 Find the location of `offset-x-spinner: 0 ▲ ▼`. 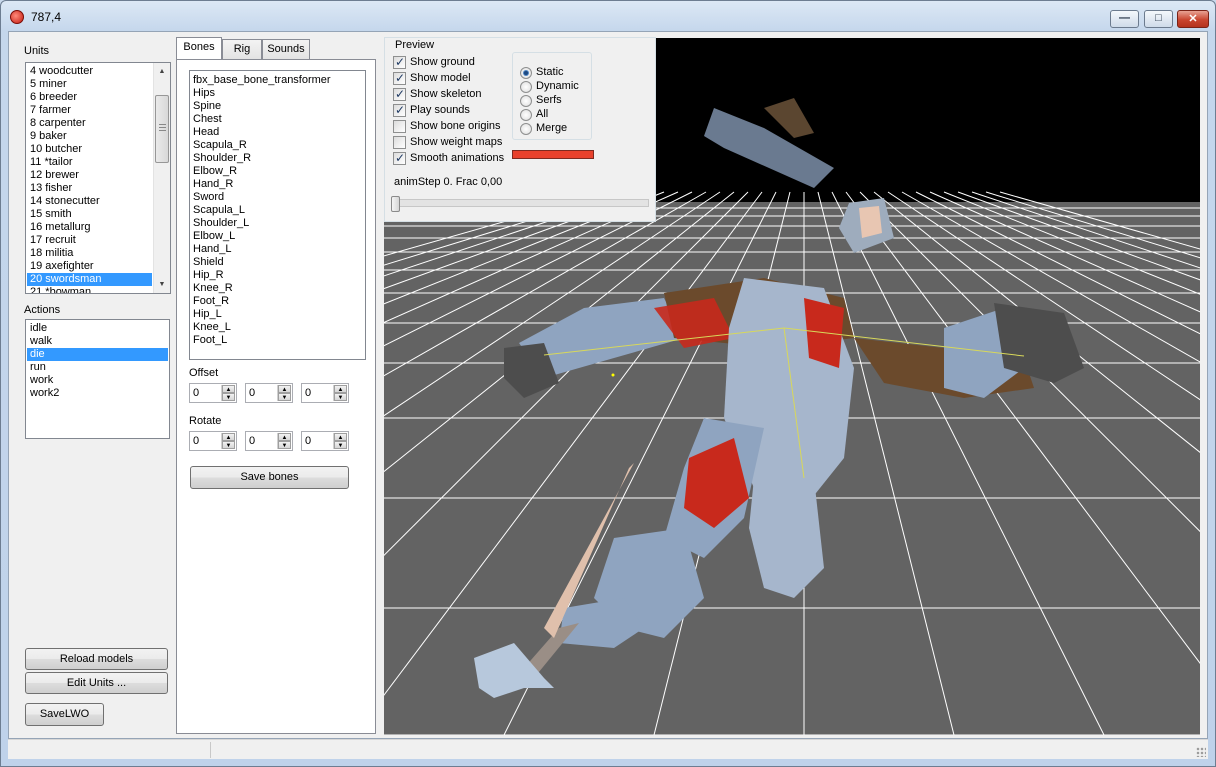

offset-x-spinner: 0 ▲ ▼ is located at coordinates (213, 393).